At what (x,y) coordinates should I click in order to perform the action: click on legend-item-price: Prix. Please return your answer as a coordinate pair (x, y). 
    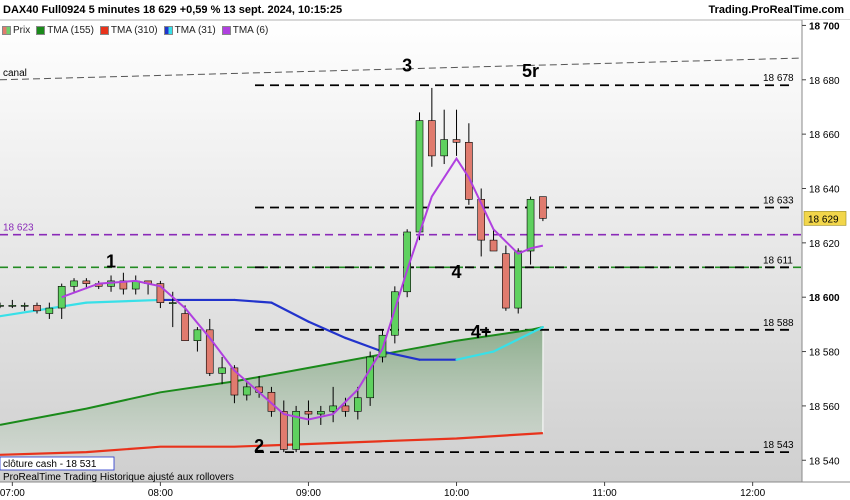
    Looking at the image, I should click on (16, 30).